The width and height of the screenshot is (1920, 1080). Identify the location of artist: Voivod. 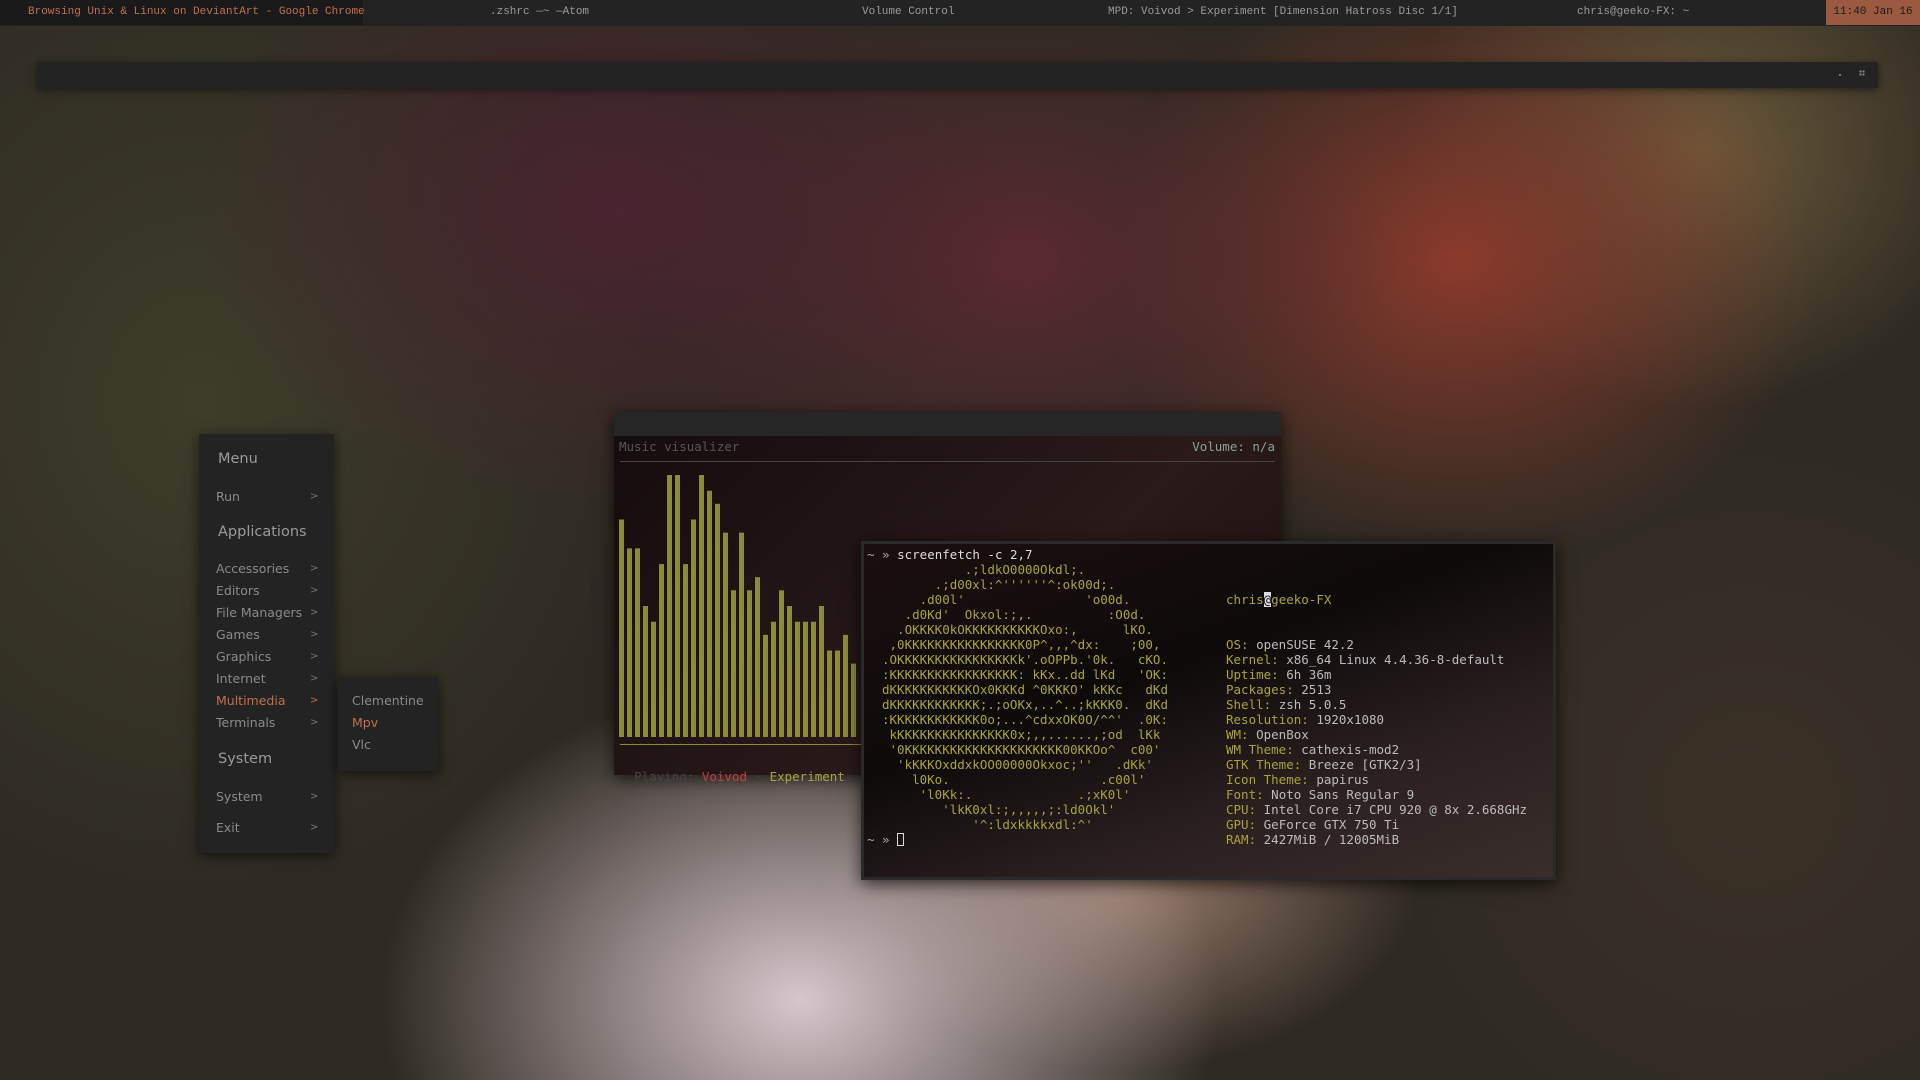
(724, 776).